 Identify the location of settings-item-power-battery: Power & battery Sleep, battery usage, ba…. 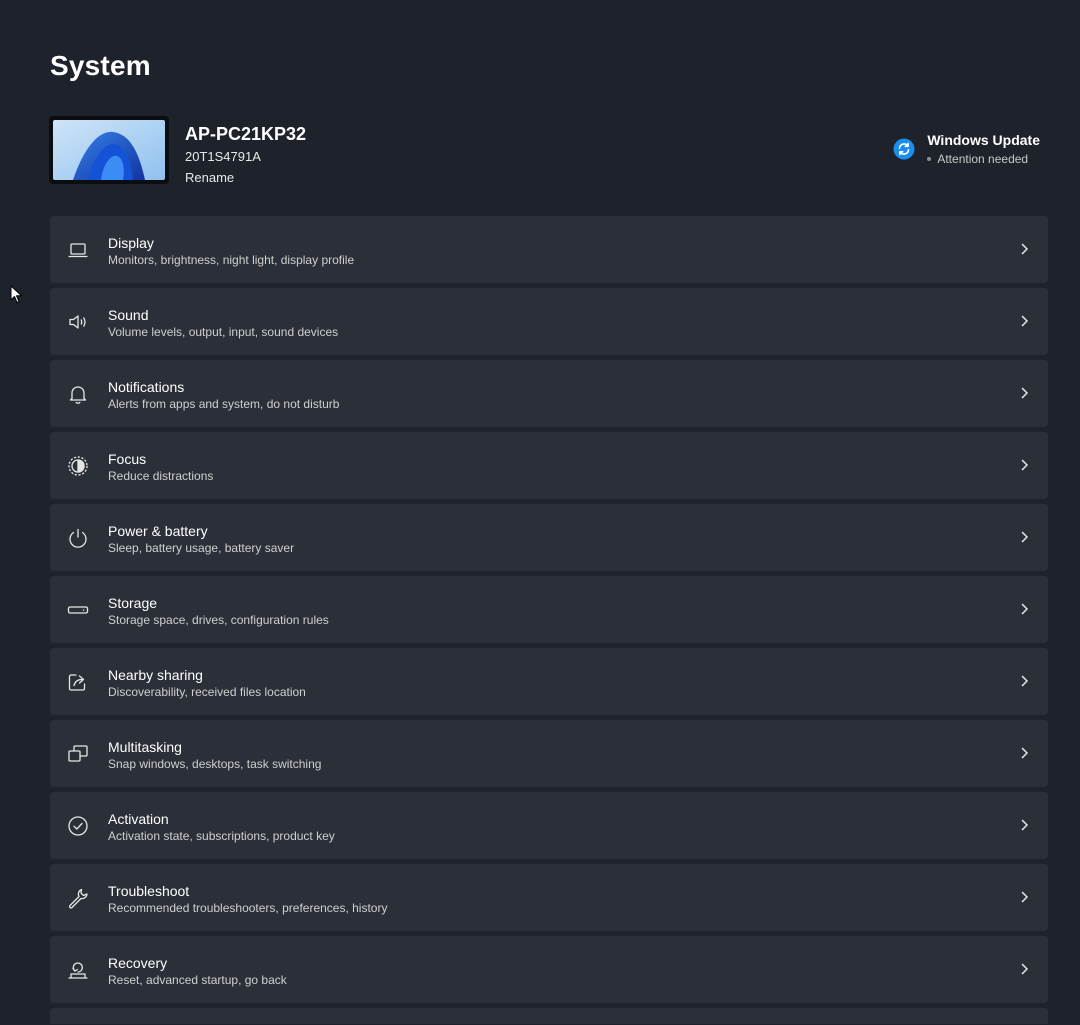
(549, 537).